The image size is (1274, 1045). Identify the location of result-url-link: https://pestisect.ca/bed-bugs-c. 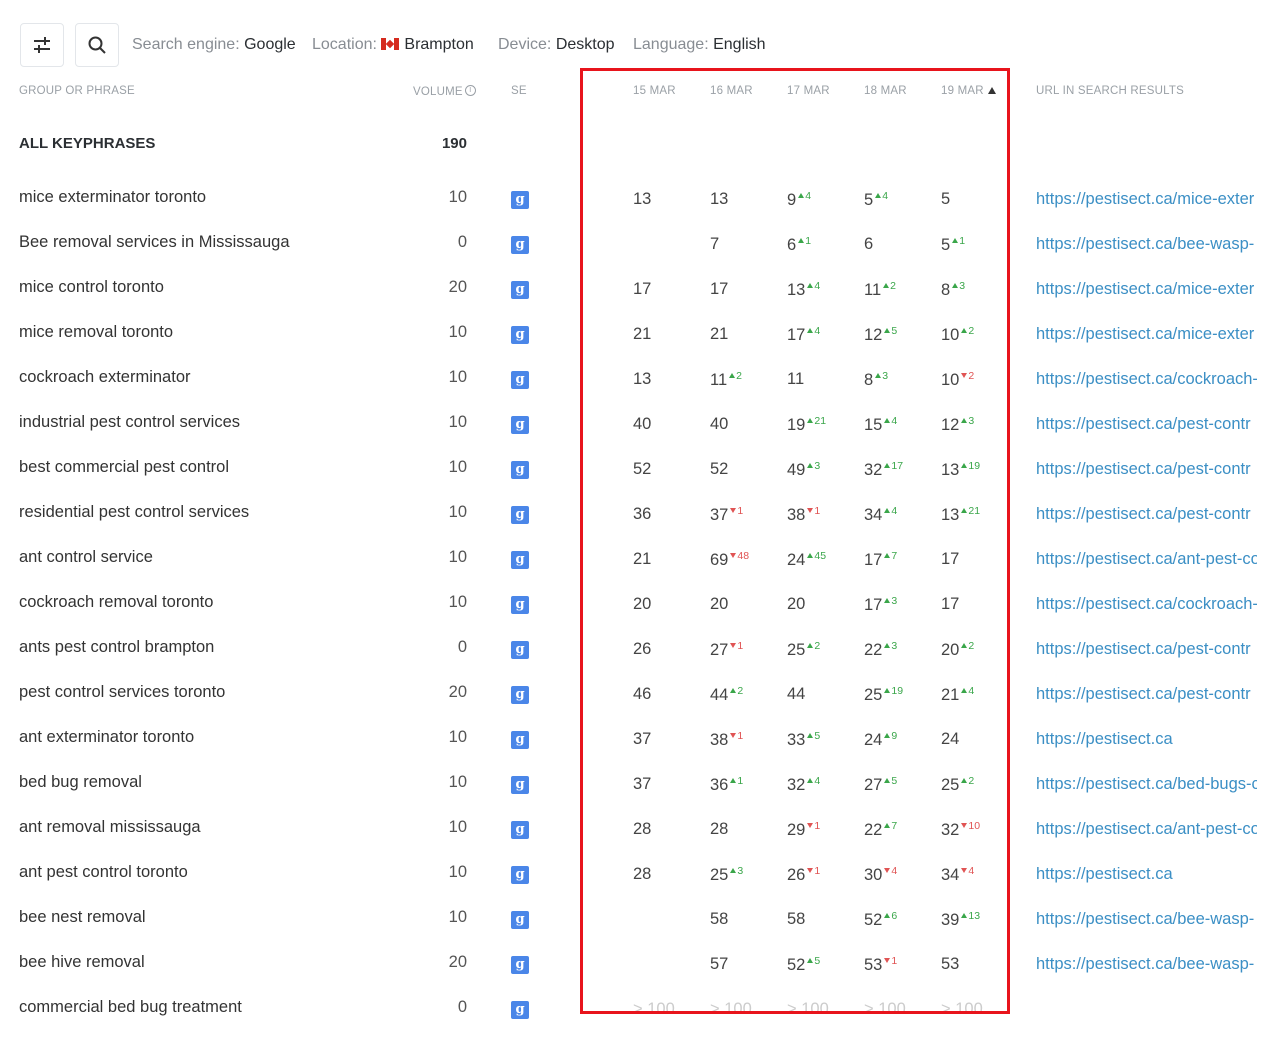
(1146, 784).